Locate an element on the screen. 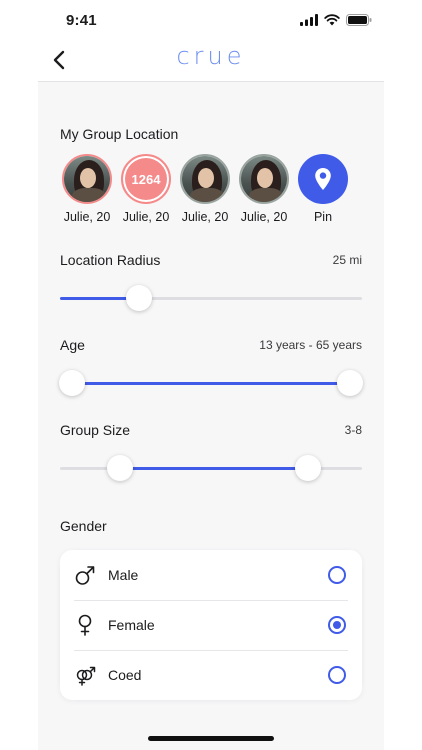  app-header: crue is located at coordinates (211, 61).